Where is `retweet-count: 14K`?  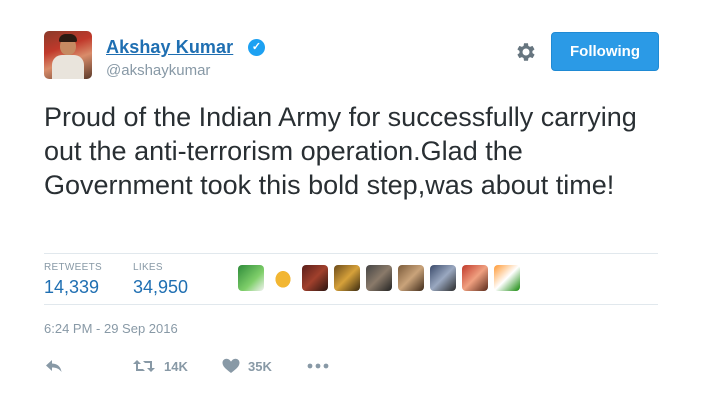 retweet-count: 14K is located at coordinates (176, 366).